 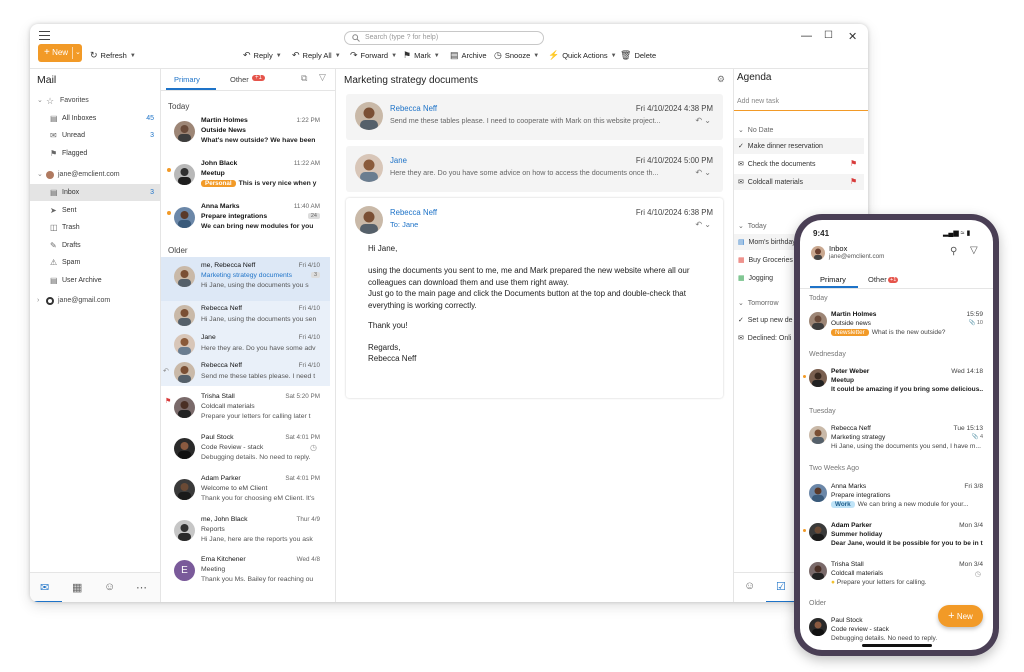 I want to click on other-badge: +1, so click(x=258, y=78).